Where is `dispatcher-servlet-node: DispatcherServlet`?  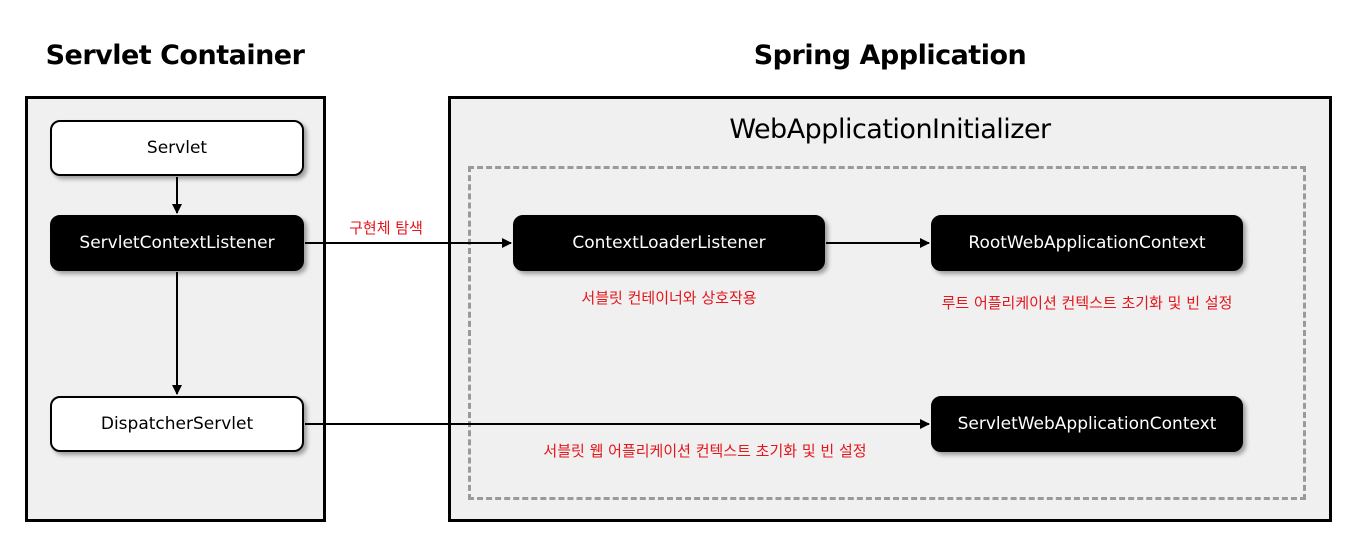
dispatcher-servlet-node: DispatcherServlet is located at coordinates (177, 424).